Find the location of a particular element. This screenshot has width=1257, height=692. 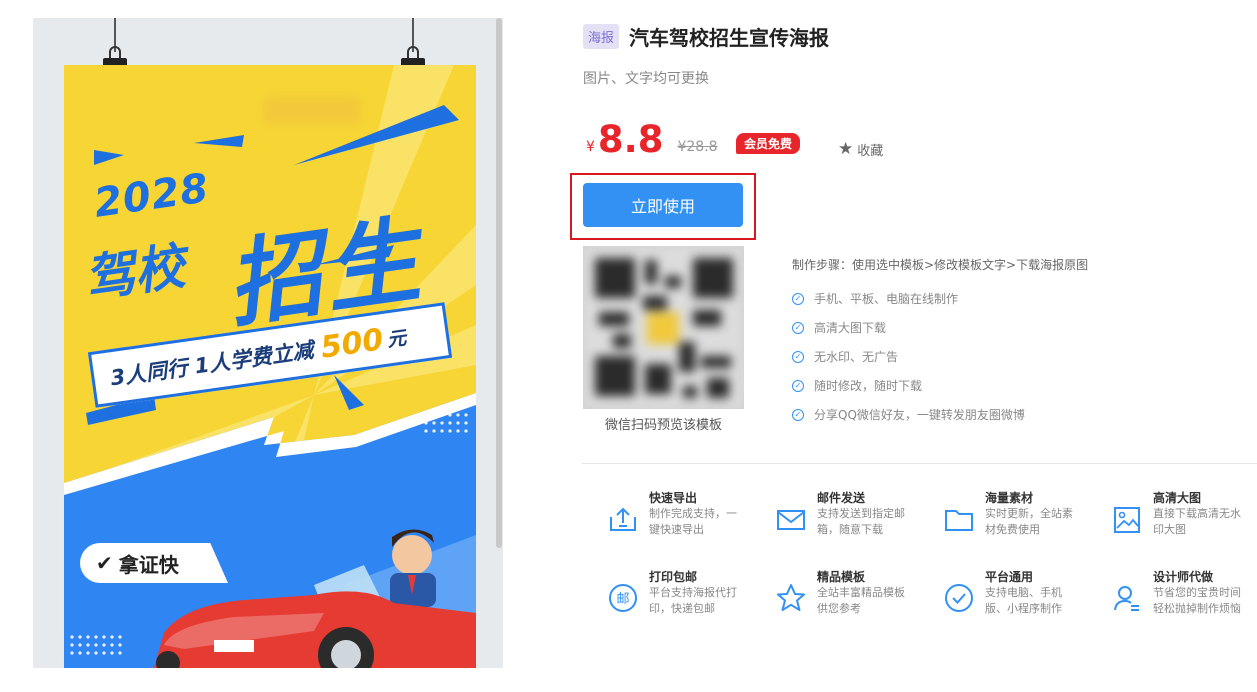

currency-symbol: ¥ is located at coordinates (590, 147).